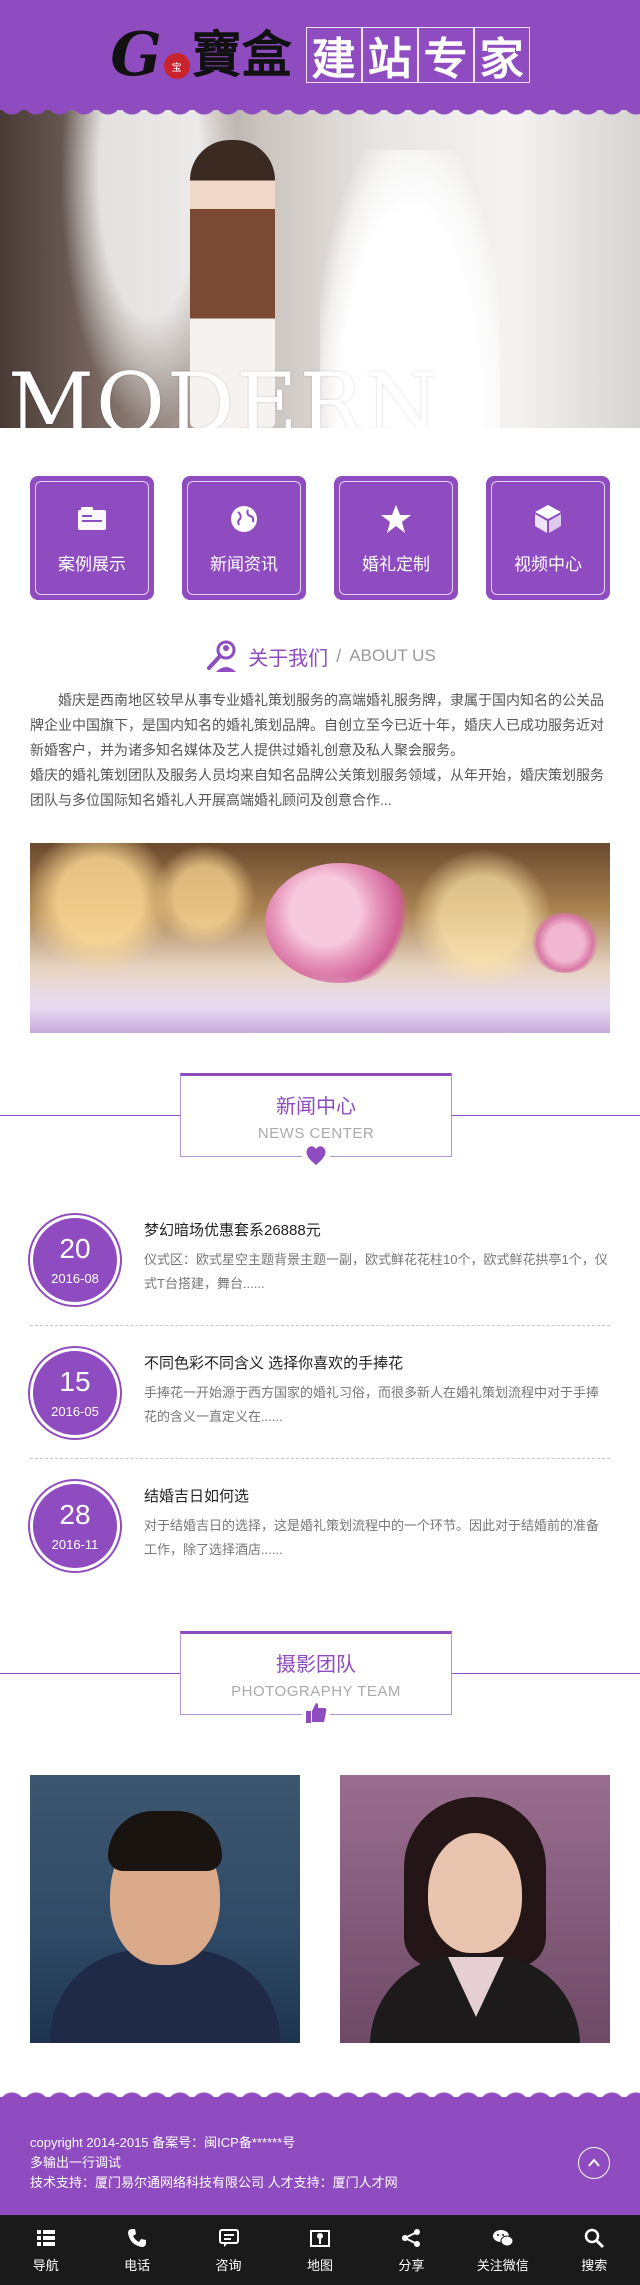  I want to click on tab-label: 地图, so click(319, 2265).